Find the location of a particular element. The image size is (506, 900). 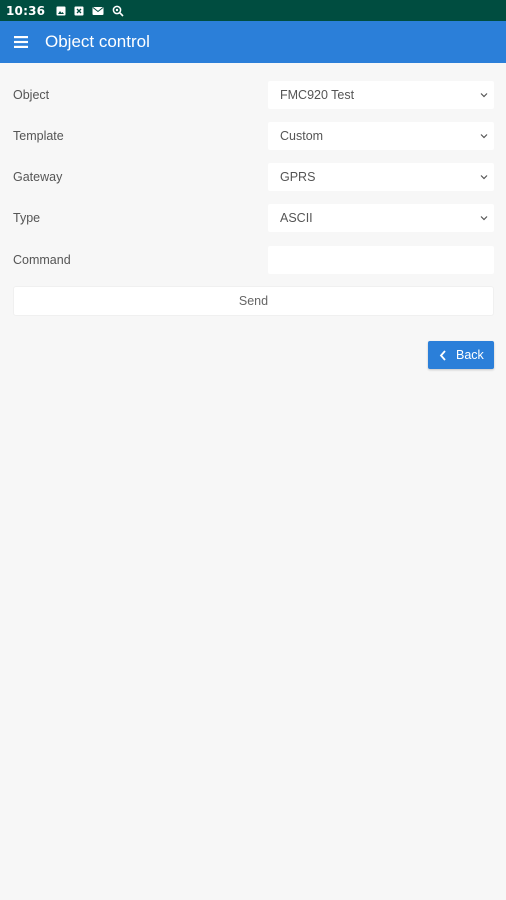

object-label: Object is located at coordinates (31, 95).